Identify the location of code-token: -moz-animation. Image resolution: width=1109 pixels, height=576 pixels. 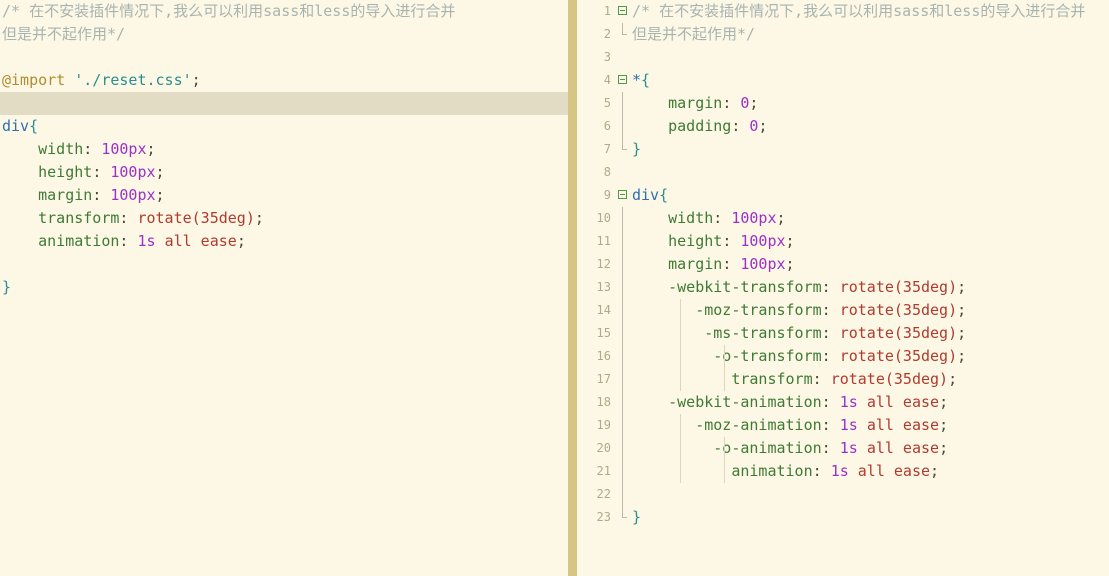
(727, 425).